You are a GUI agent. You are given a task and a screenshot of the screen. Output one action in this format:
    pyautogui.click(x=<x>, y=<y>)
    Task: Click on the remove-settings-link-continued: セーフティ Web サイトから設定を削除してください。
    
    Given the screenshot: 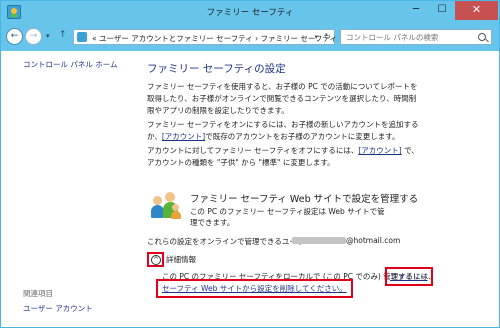 What is the action you would take?
    pyautogui.click(x=254, y=288)
    